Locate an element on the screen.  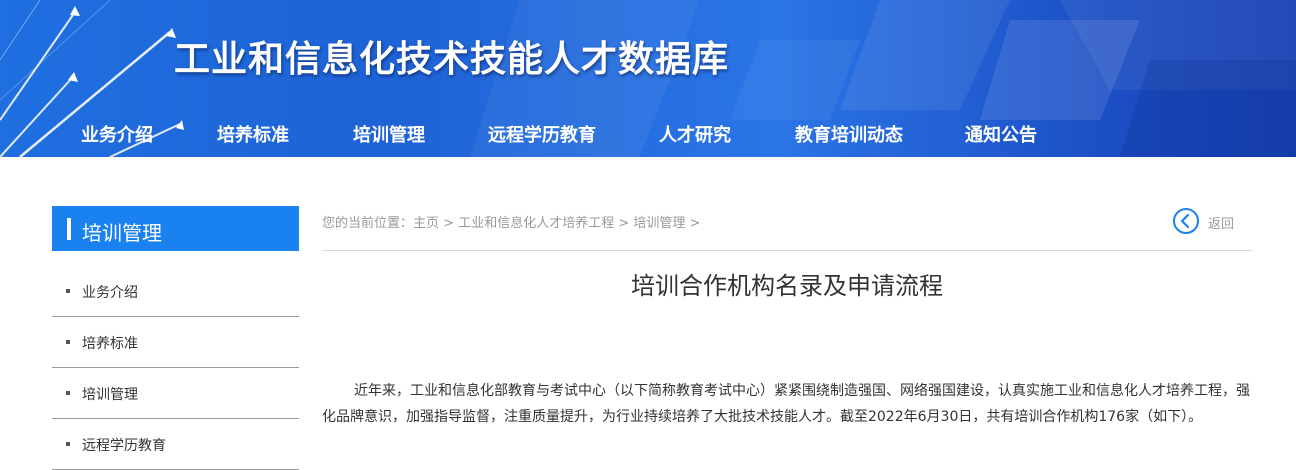
nav-item-announcements: 通知公告 is located at coordinates (1001, 134).